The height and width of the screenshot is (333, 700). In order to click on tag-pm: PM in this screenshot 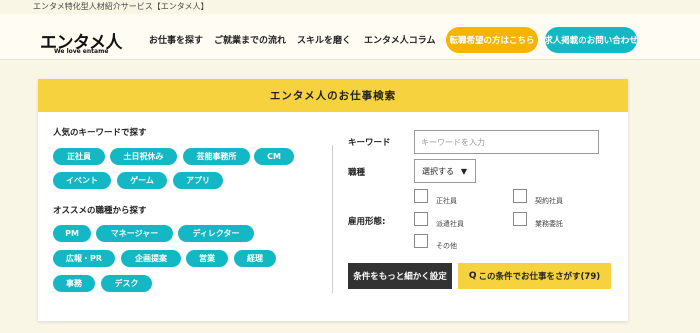, I will do `click(72, 233)`.